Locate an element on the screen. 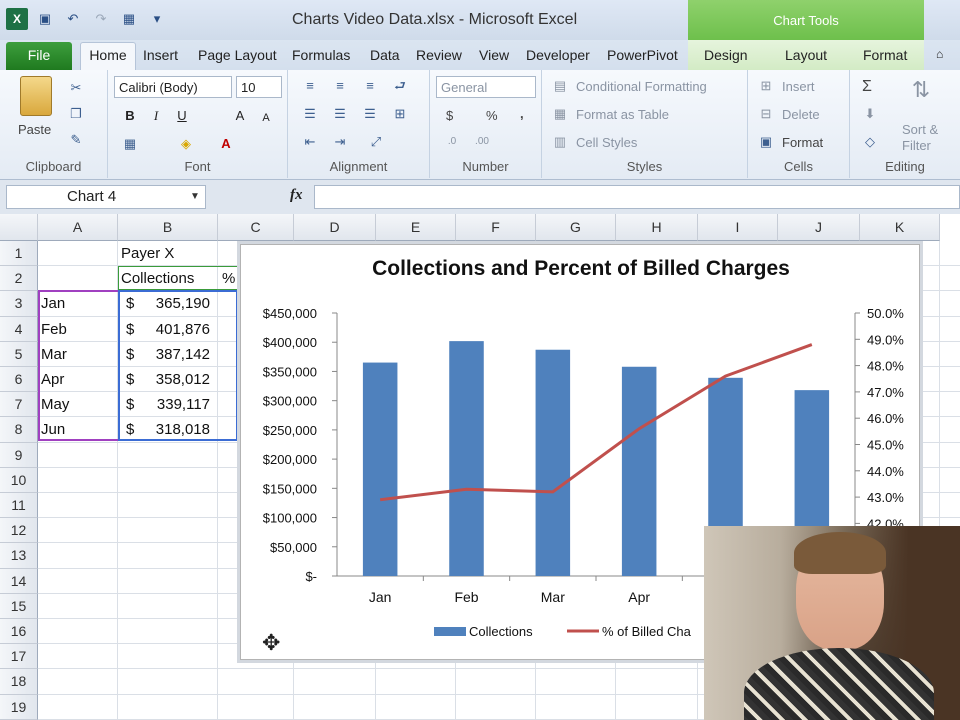 Image resolution: width=960 pixels, height=720 pixels. row-header-2: 2 is located at coordinates (19, 279).